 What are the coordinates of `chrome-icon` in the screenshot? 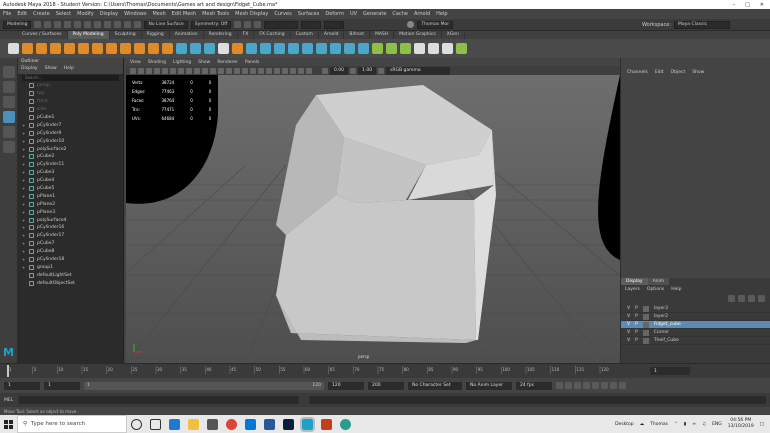 It's located at (231, 424).